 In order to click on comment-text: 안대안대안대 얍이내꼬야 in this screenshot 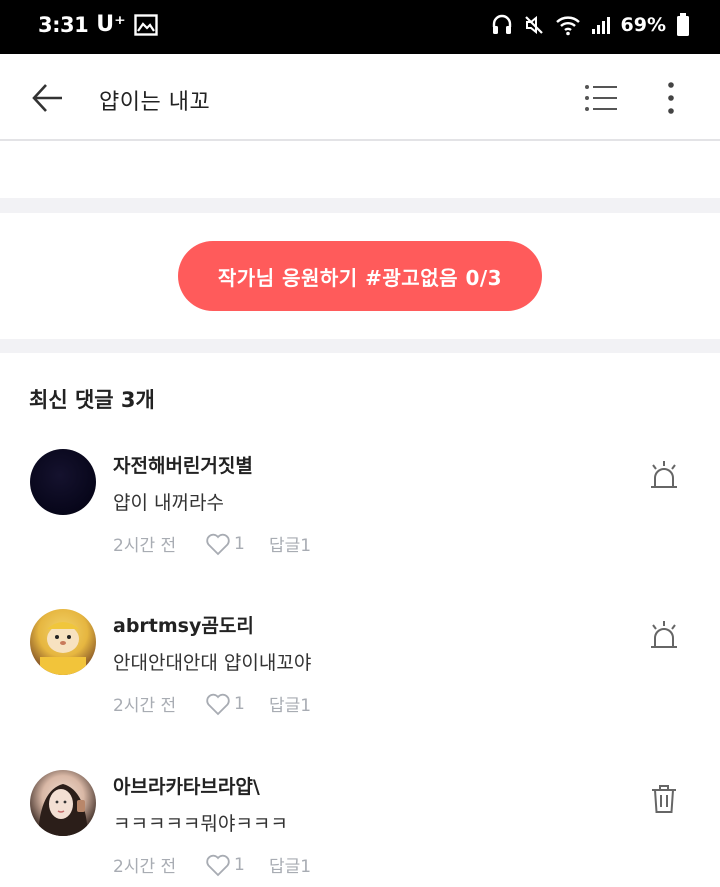, I will do `click(212, 663)`.